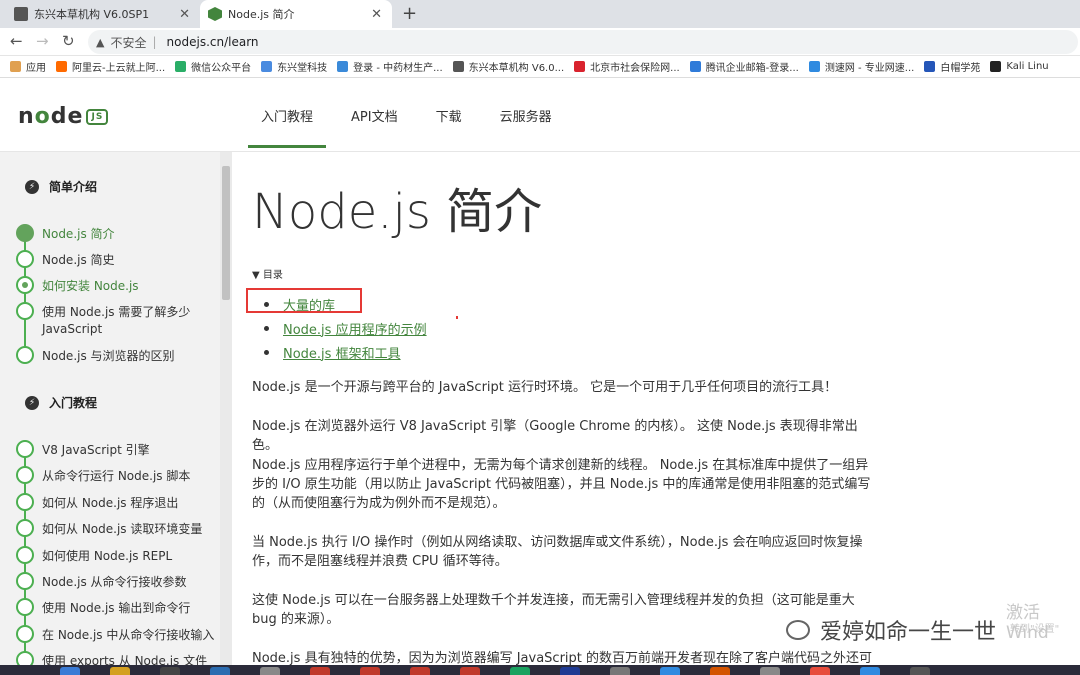 Image resolution: width=1080 pixels, height=675 pixels. Describe the element at coordinates (409, 13) in the screenshot. I see `new-tab-button: +` at that location.